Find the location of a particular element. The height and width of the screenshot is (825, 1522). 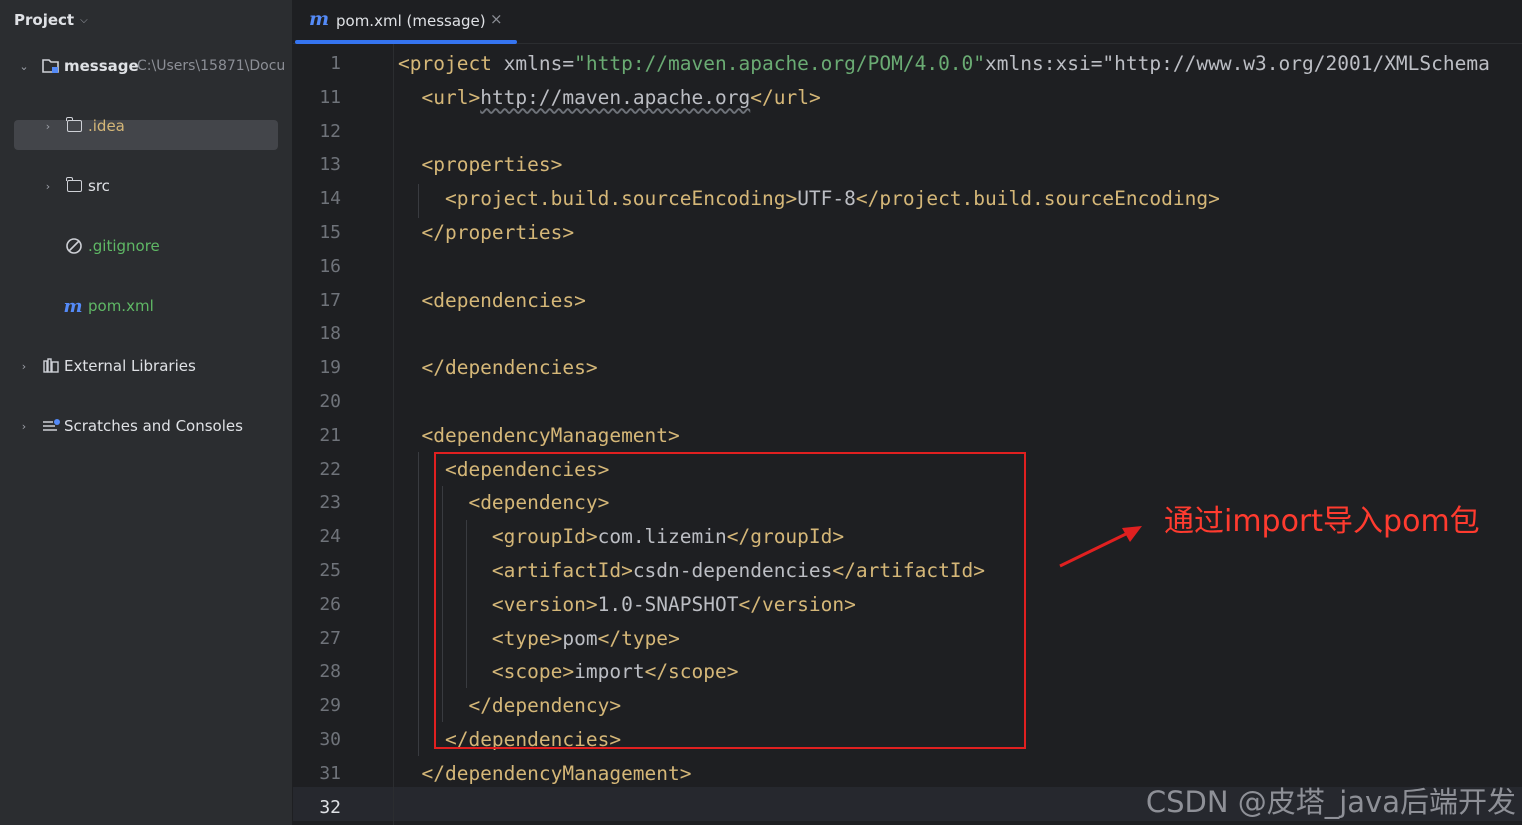

code-line: 12 is located at coordinates (907, 132).